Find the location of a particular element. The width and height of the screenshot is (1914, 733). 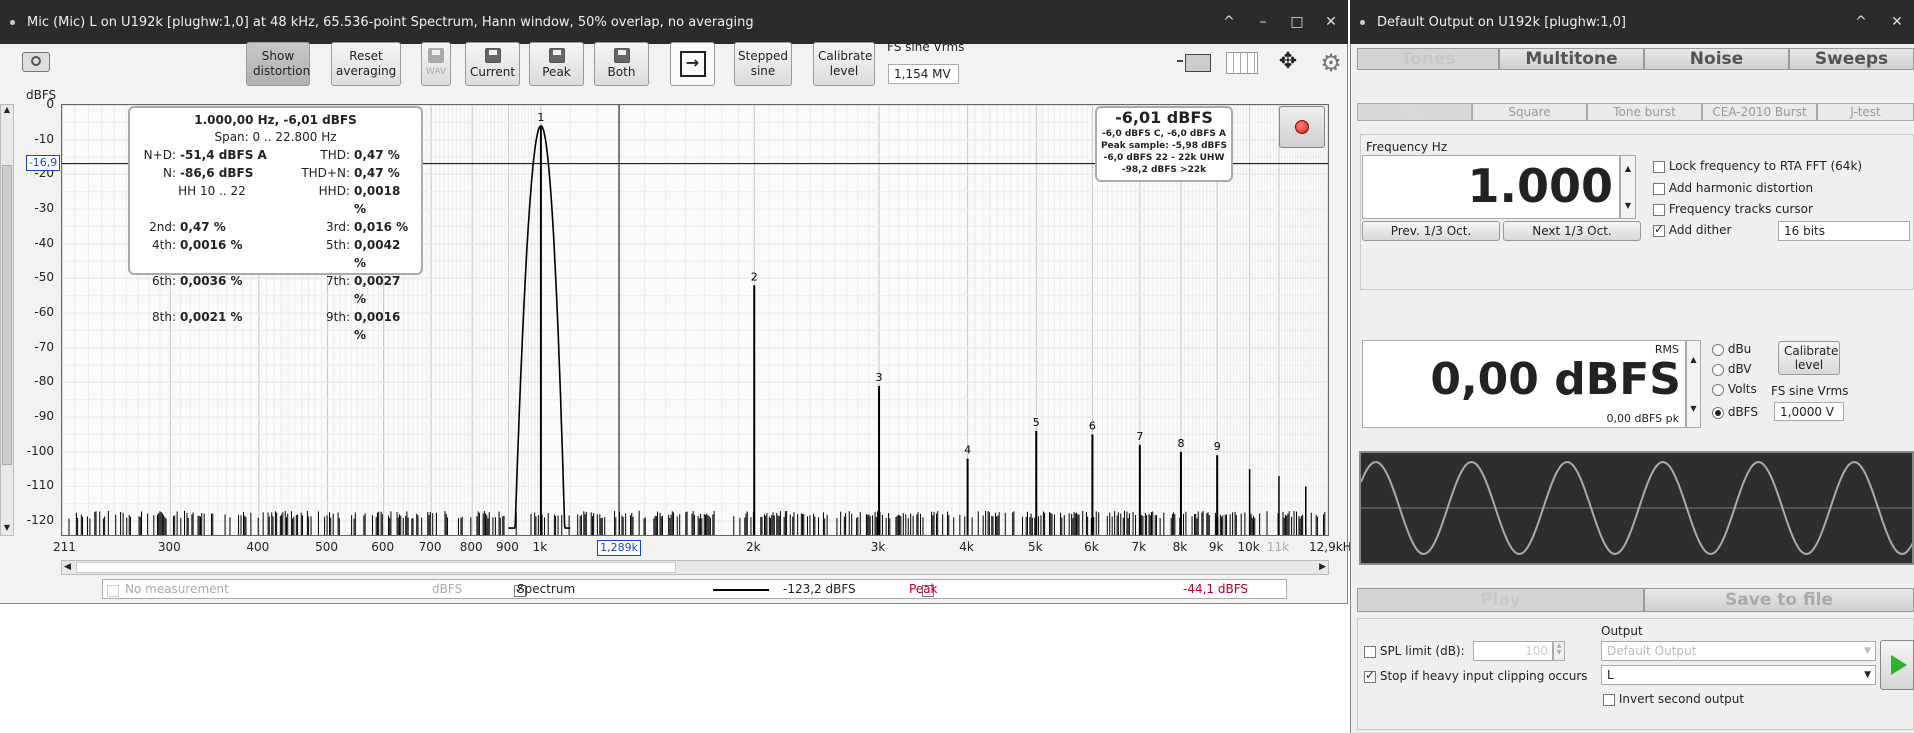

spl-spinner: ▲ ▼ is located at coordinates (1559, 651).